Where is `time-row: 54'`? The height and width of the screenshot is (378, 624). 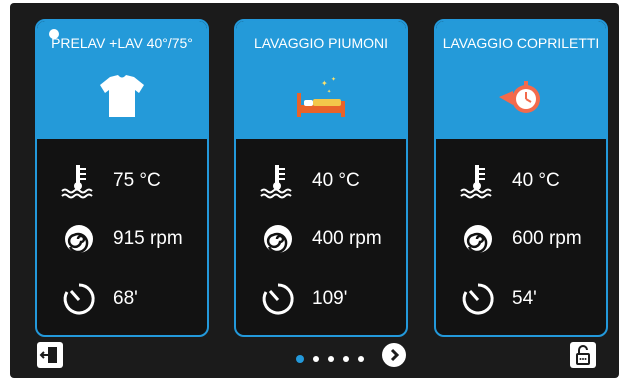 time-row: 54' is located at coordinates (521, 299).